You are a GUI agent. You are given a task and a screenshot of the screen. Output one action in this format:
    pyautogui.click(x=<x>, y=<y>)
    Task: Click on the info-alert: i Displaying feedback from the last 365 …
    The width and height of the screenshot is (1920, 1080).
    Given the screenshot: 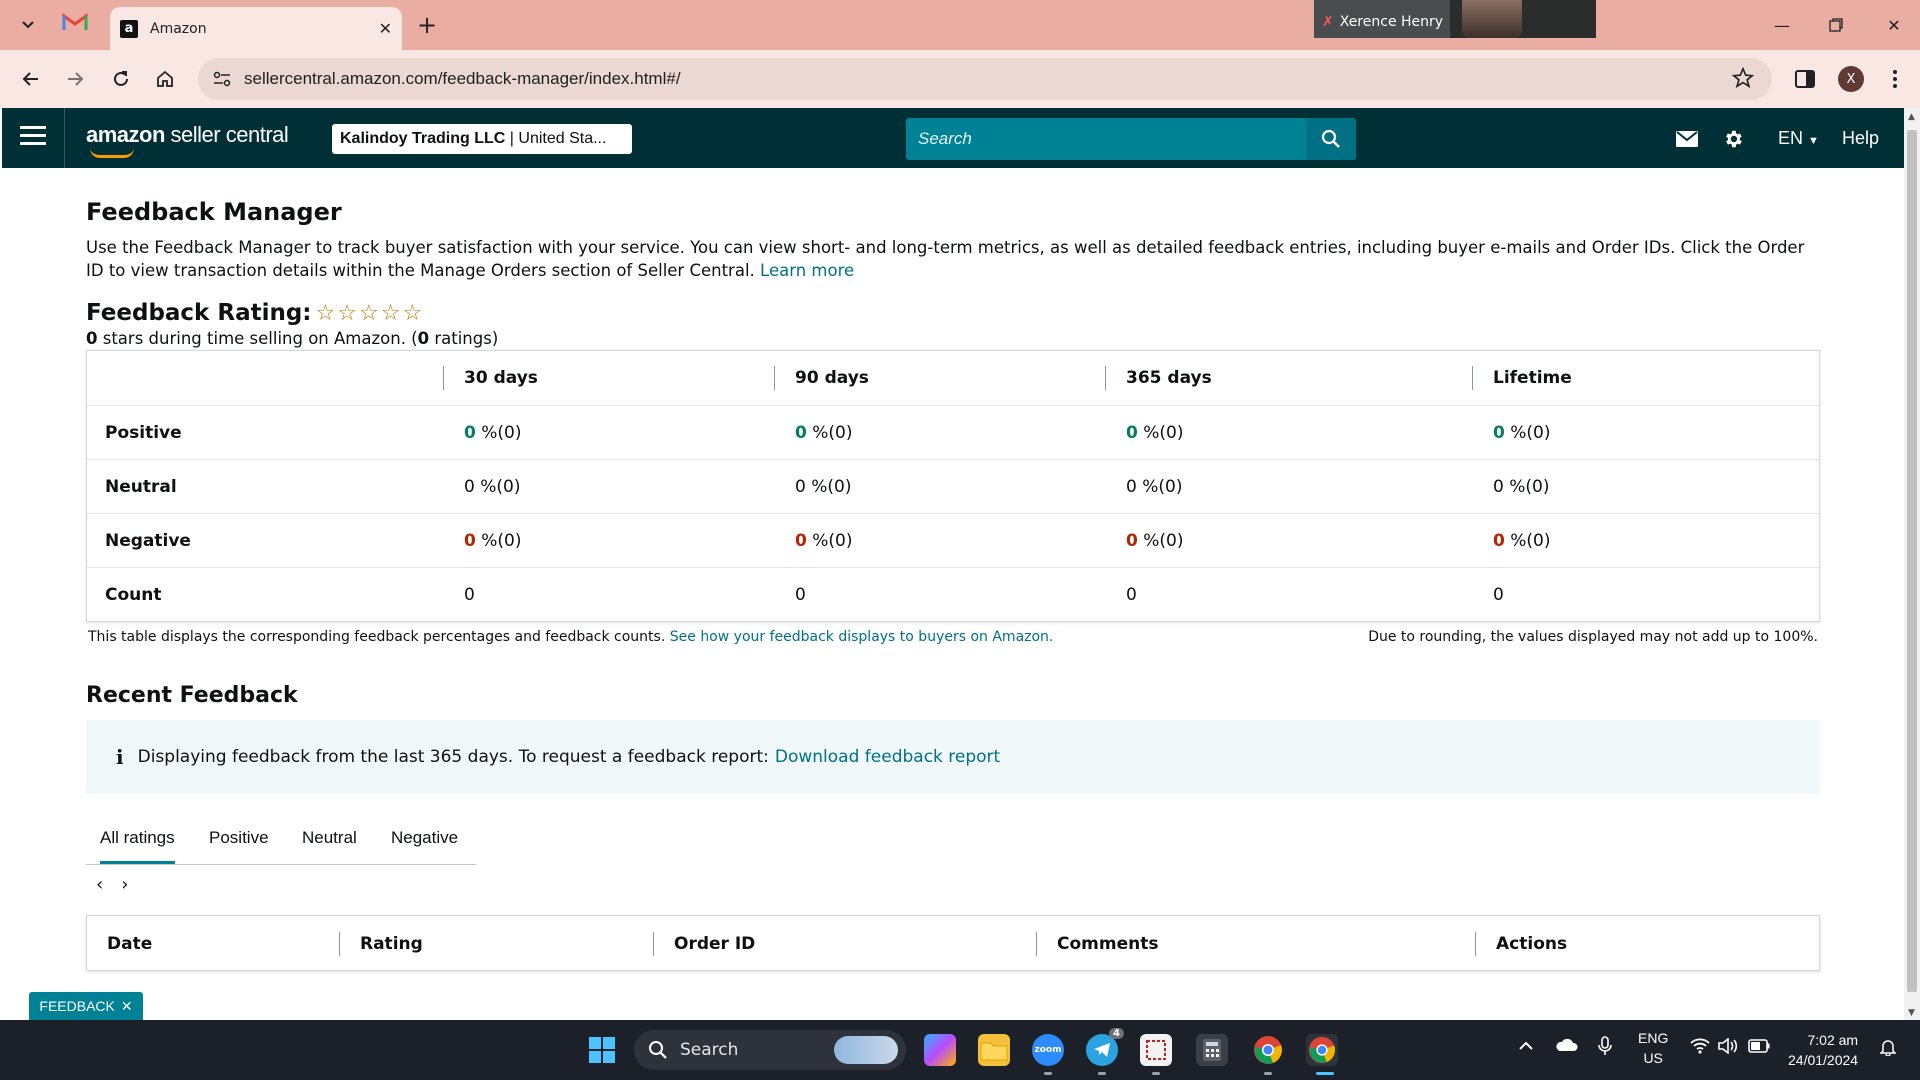 What is the action you would take?
    pyautogui.click(x=953, y=757)
    